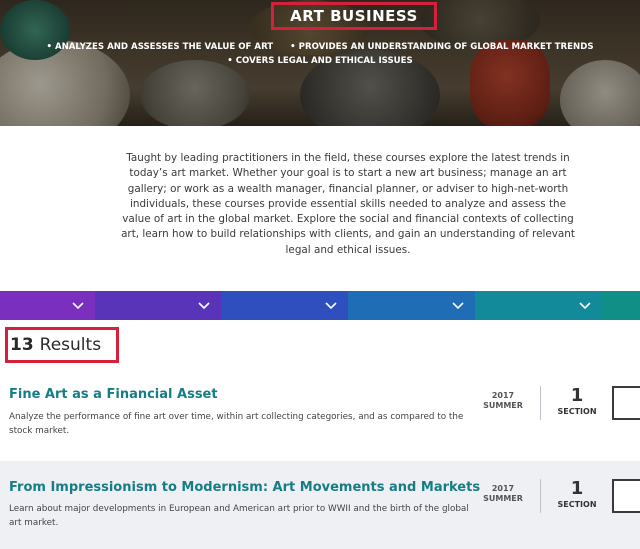 Image resolution: width=640 pixels, height=549 pixels. I want to click on results-label: Results, so click(70, 345).